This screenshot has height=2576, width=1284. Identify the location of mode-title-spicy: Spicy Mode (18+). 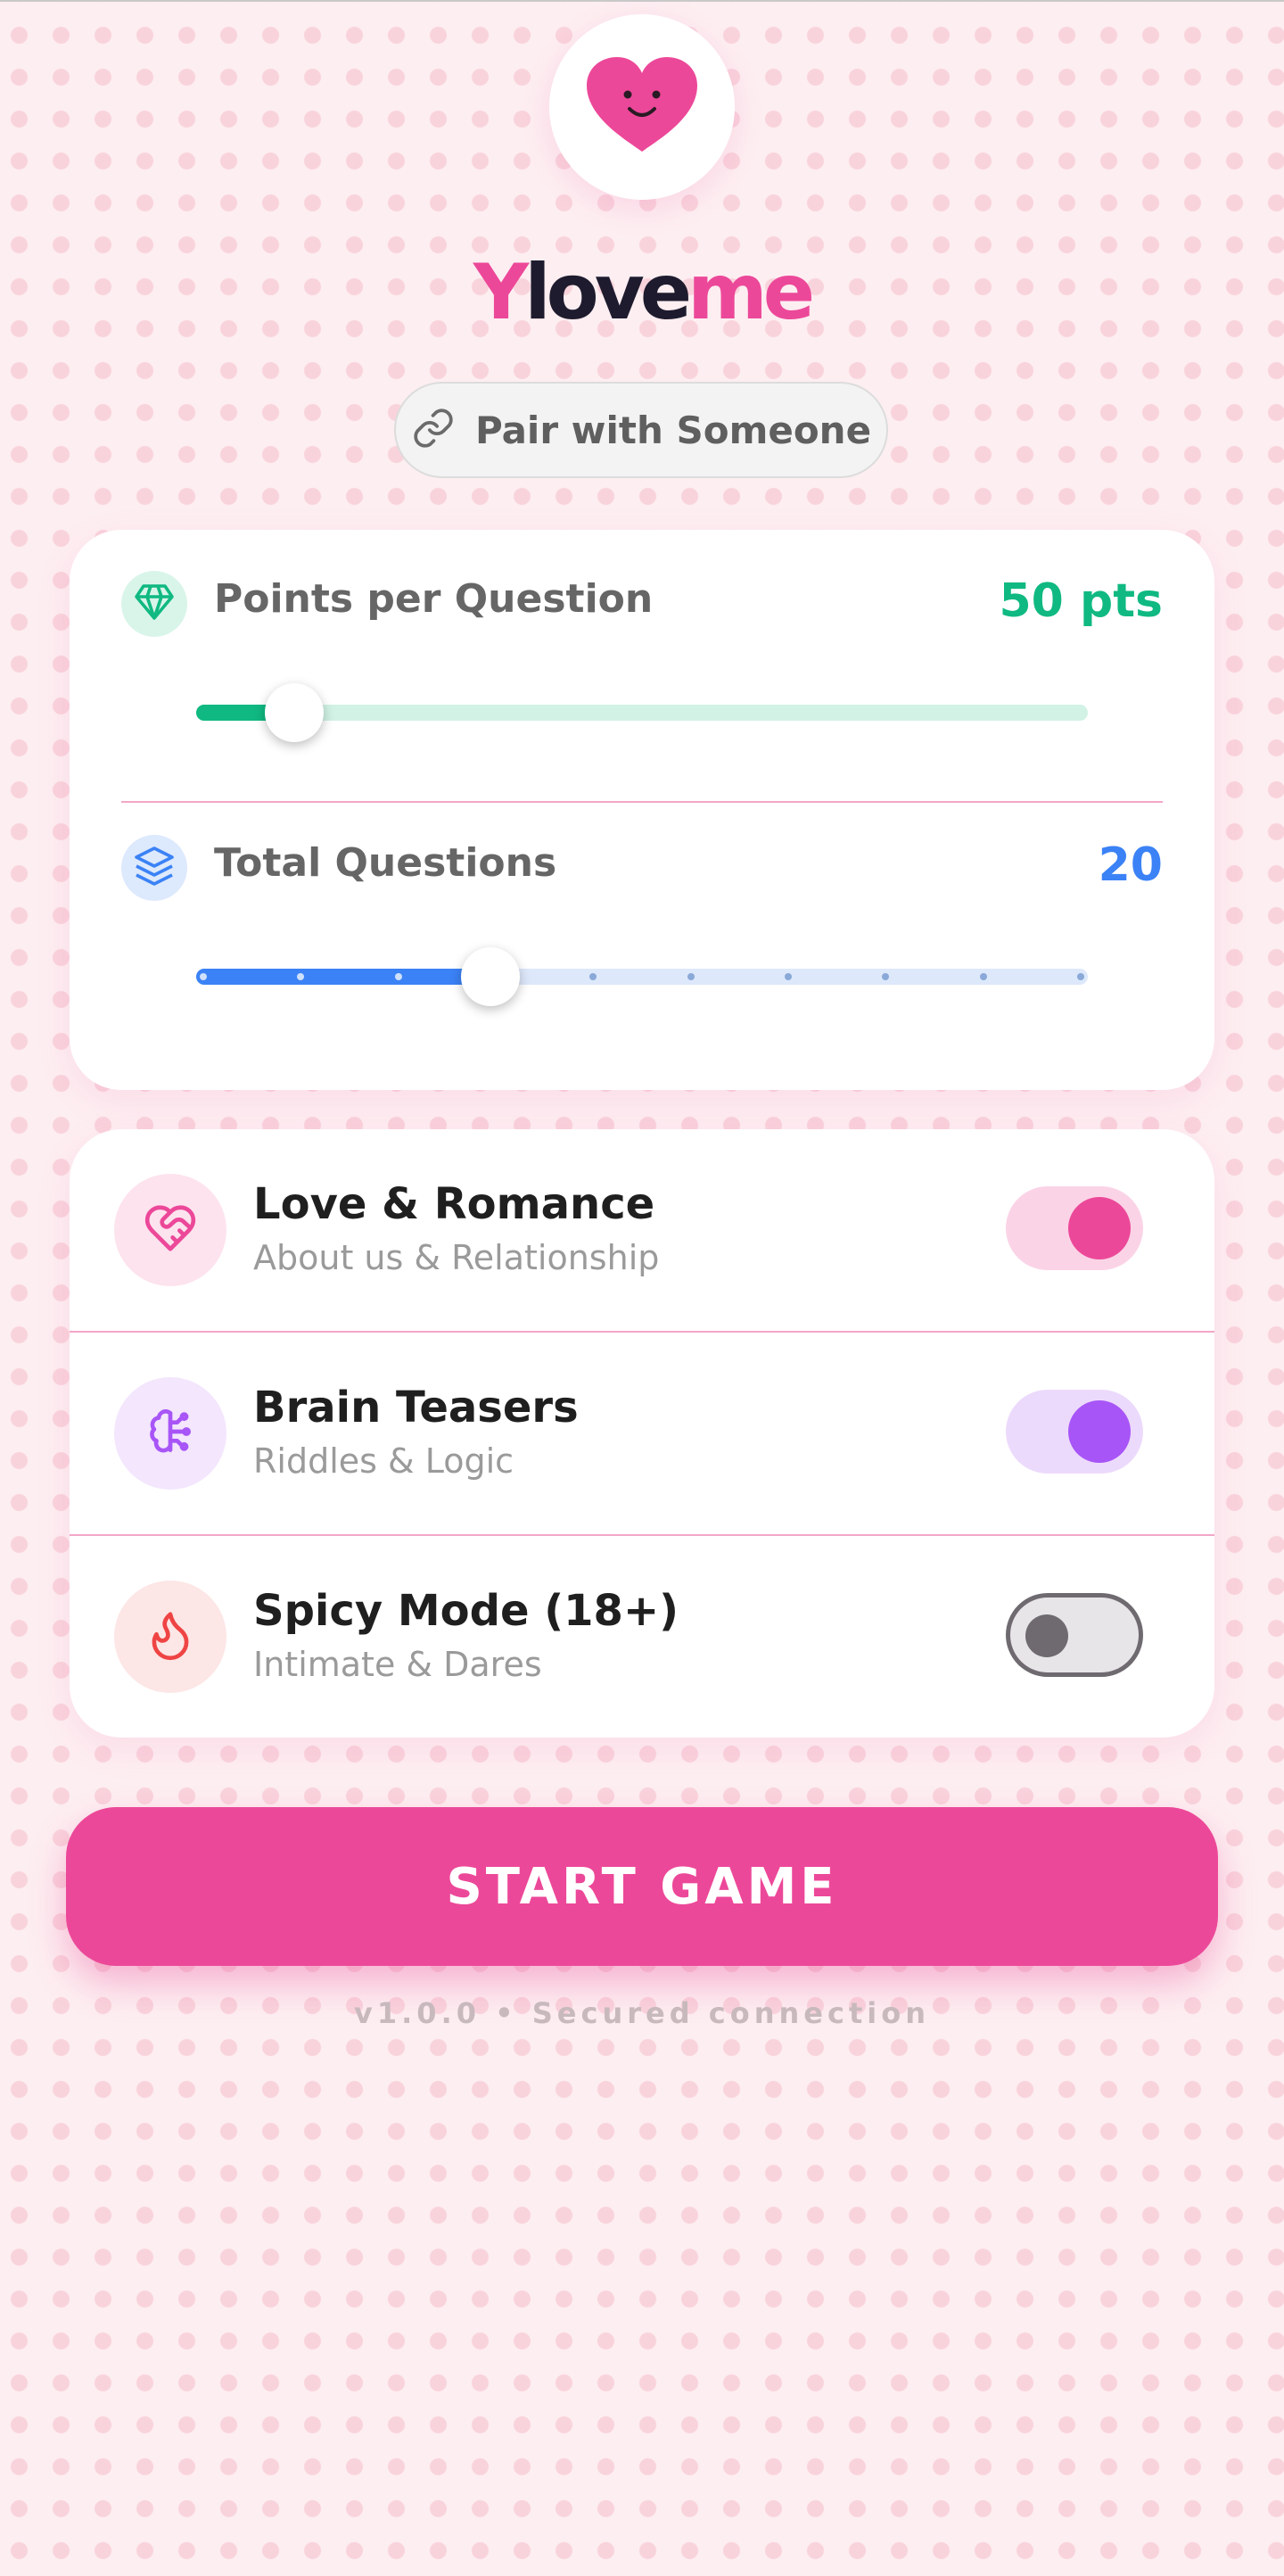
(466, 1611).